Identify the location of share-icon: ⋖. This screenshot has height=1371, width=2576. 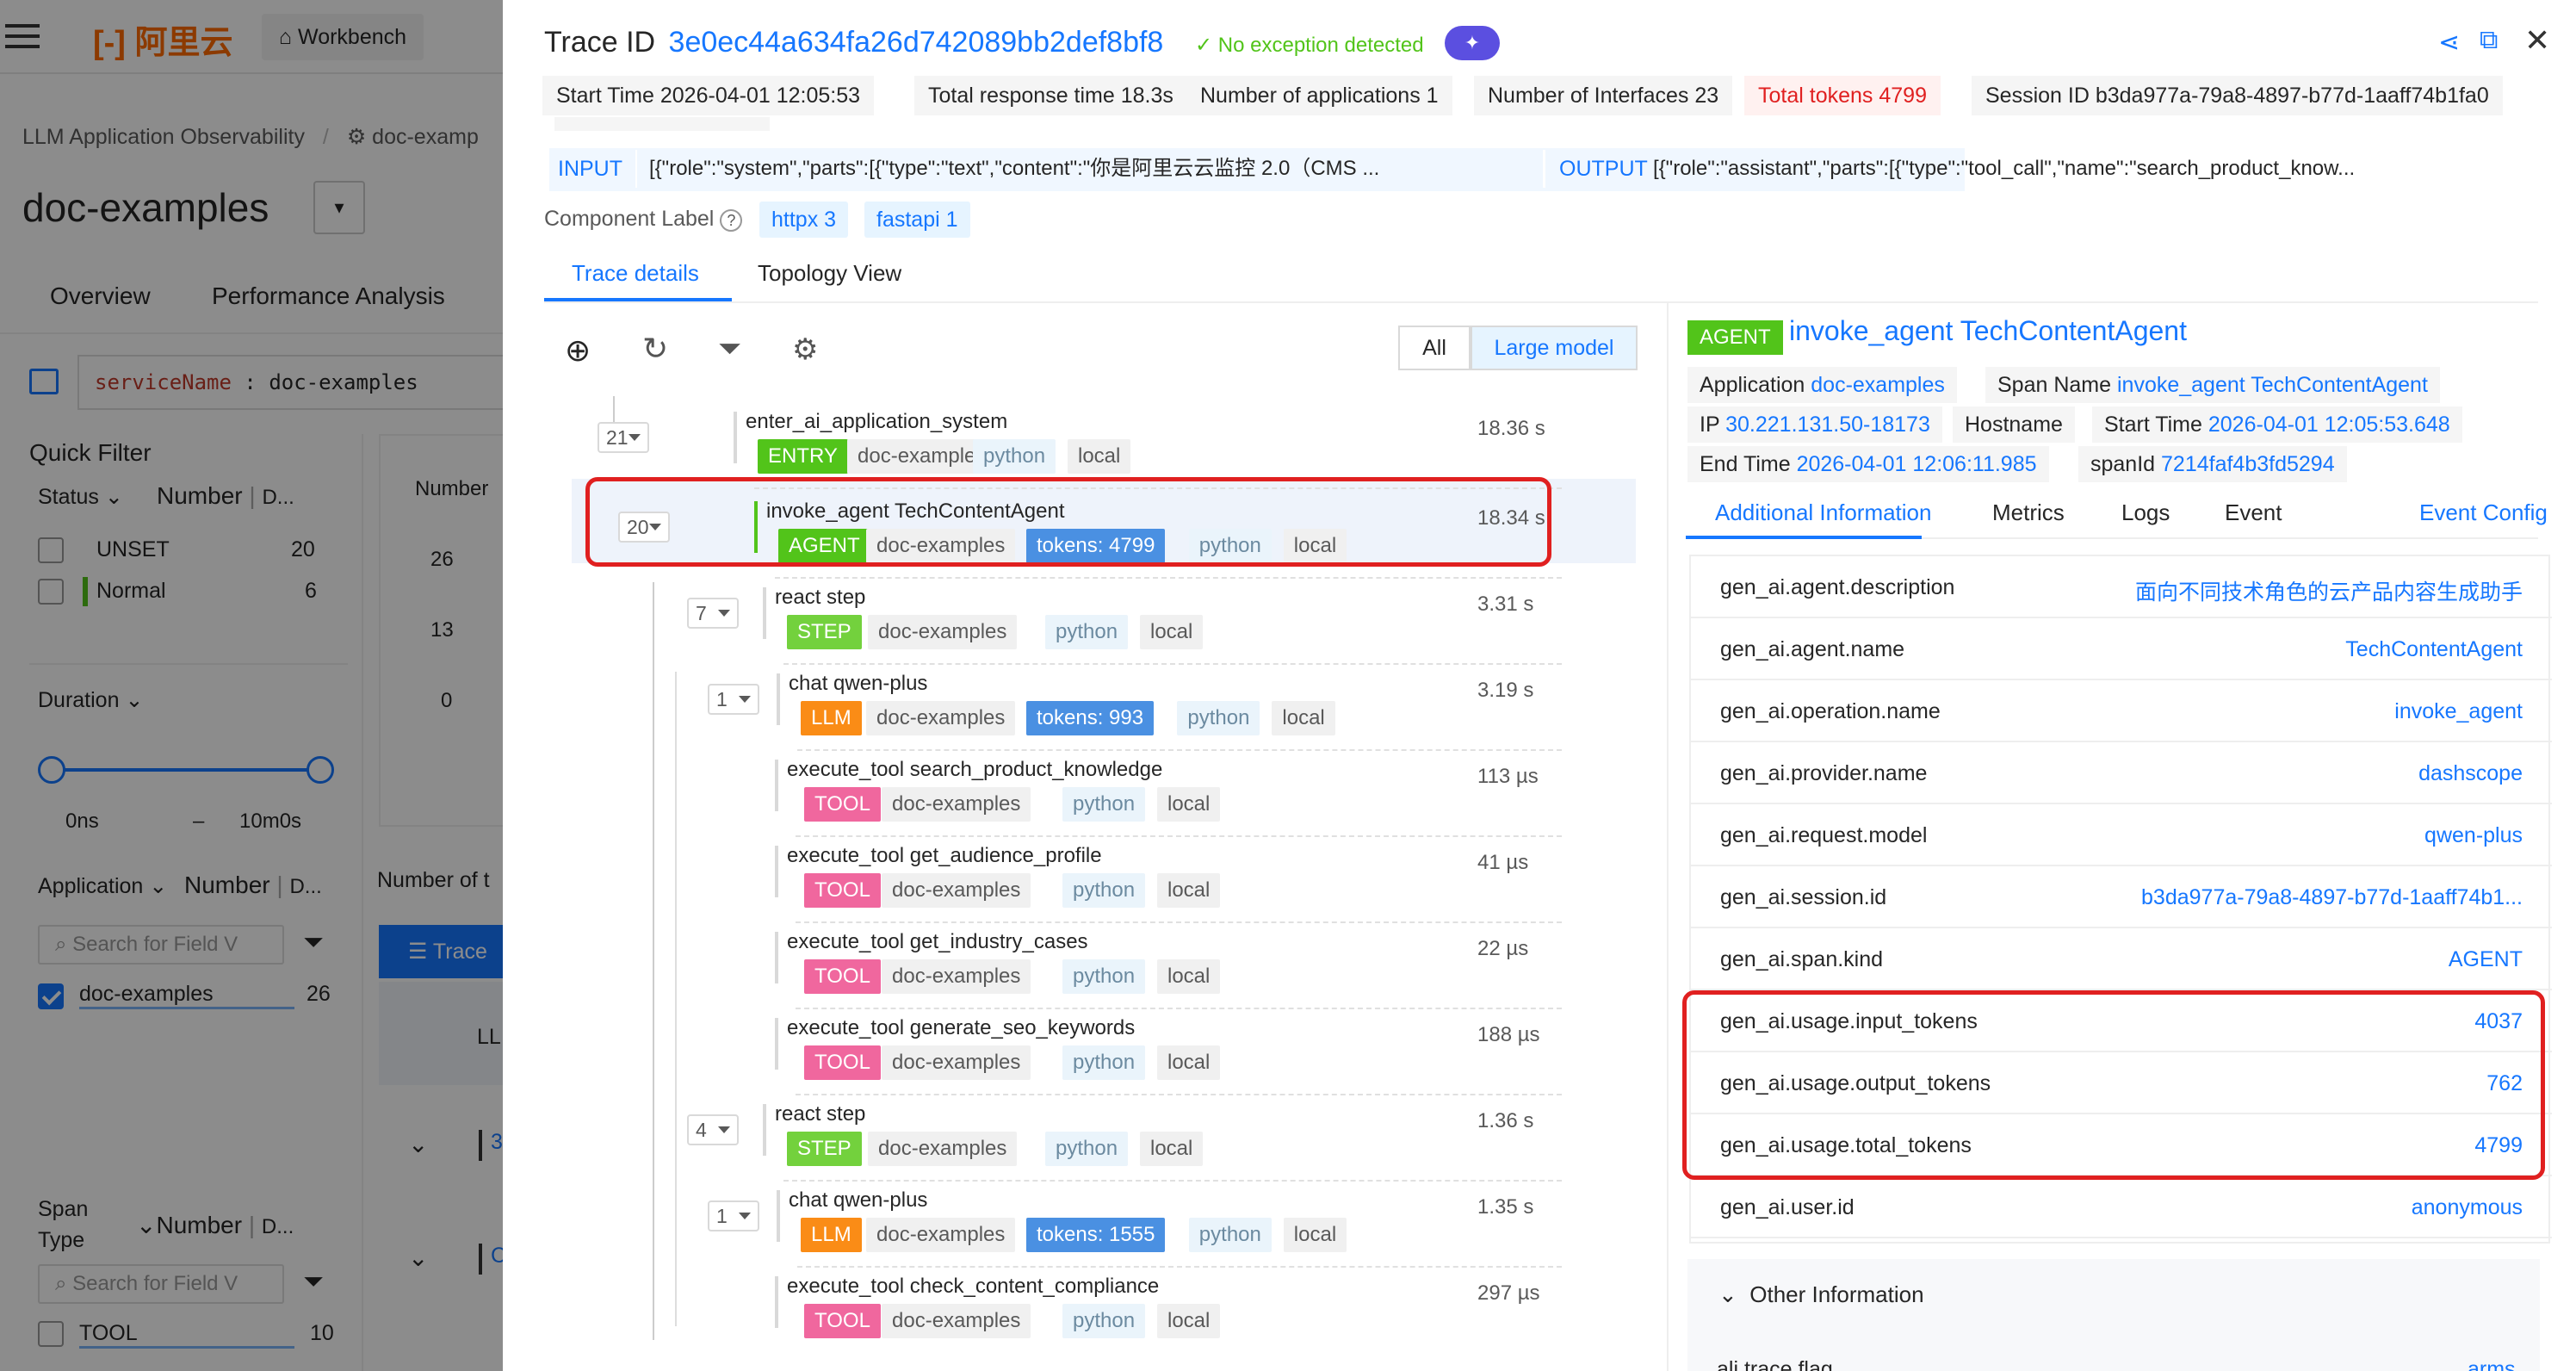
(2449, 43).